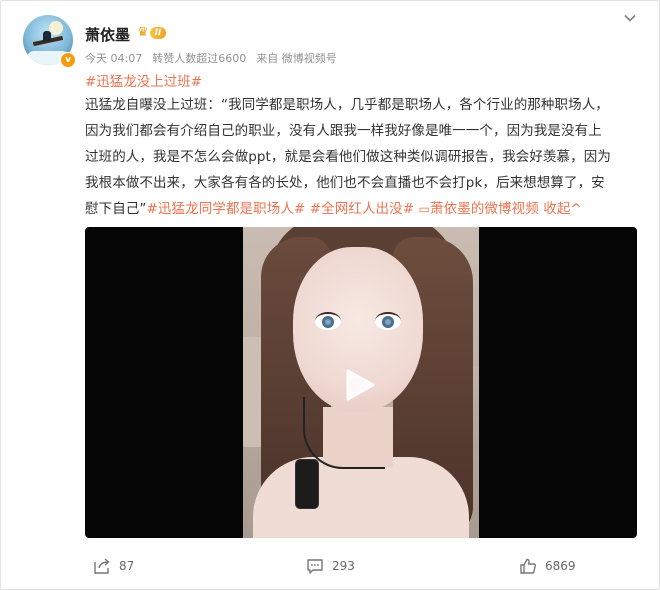  I want to click on chevron-down-icon, so click(630, 18).